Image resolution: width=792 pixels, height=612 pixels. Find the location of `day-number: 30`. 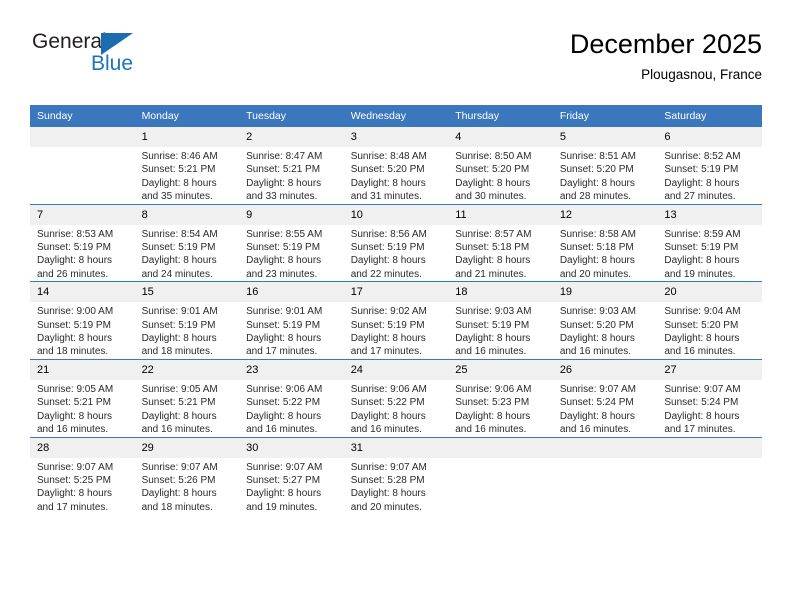

day-number: 30 is located at coordinates (291, 447).